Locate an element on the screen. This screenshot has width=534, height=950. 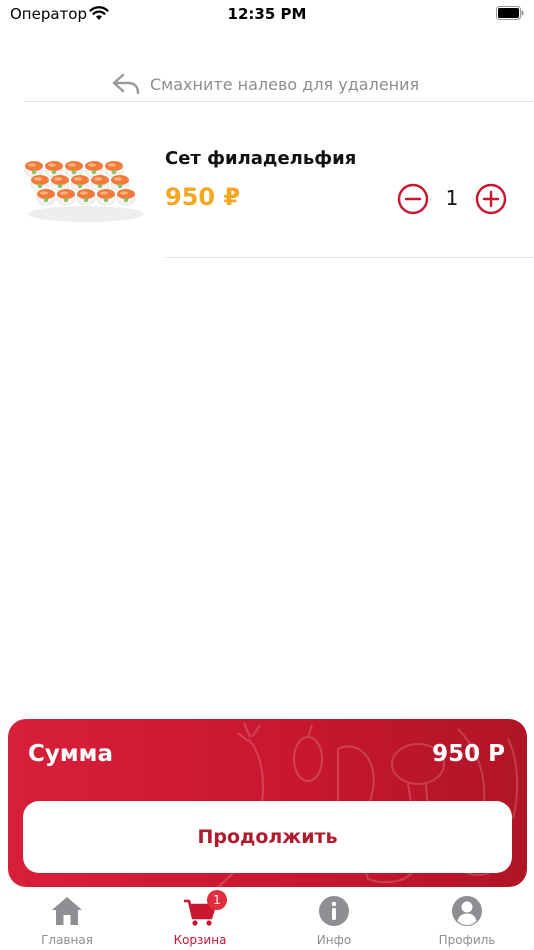
tab-info-label: Инфо is located at coordinates (334, 940).